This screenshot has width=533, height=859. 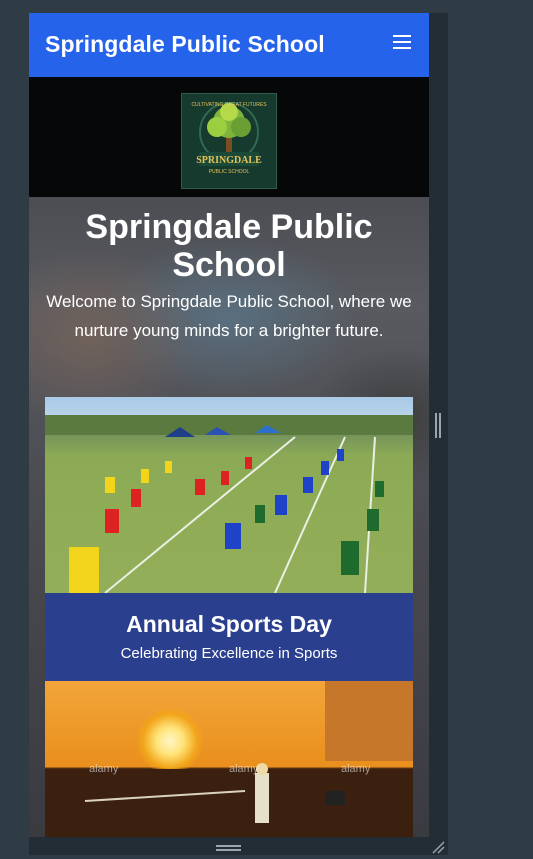 What do you see at coordinates (229, 105) in the screenshot?
I see `svg-text: CULTIVATING GREAT FUTURES` at bounding box center [229, 105].